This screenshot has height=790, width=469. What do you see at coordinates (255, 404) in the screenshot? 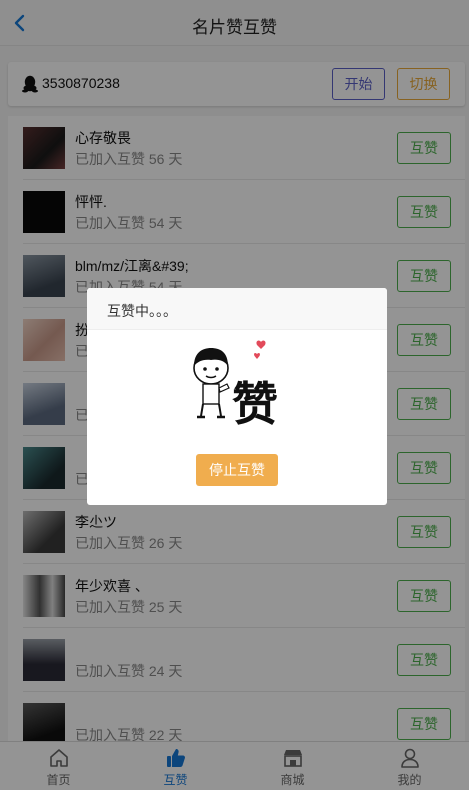
I see `sticker-text: 赞` at bounding box center [255, 404].